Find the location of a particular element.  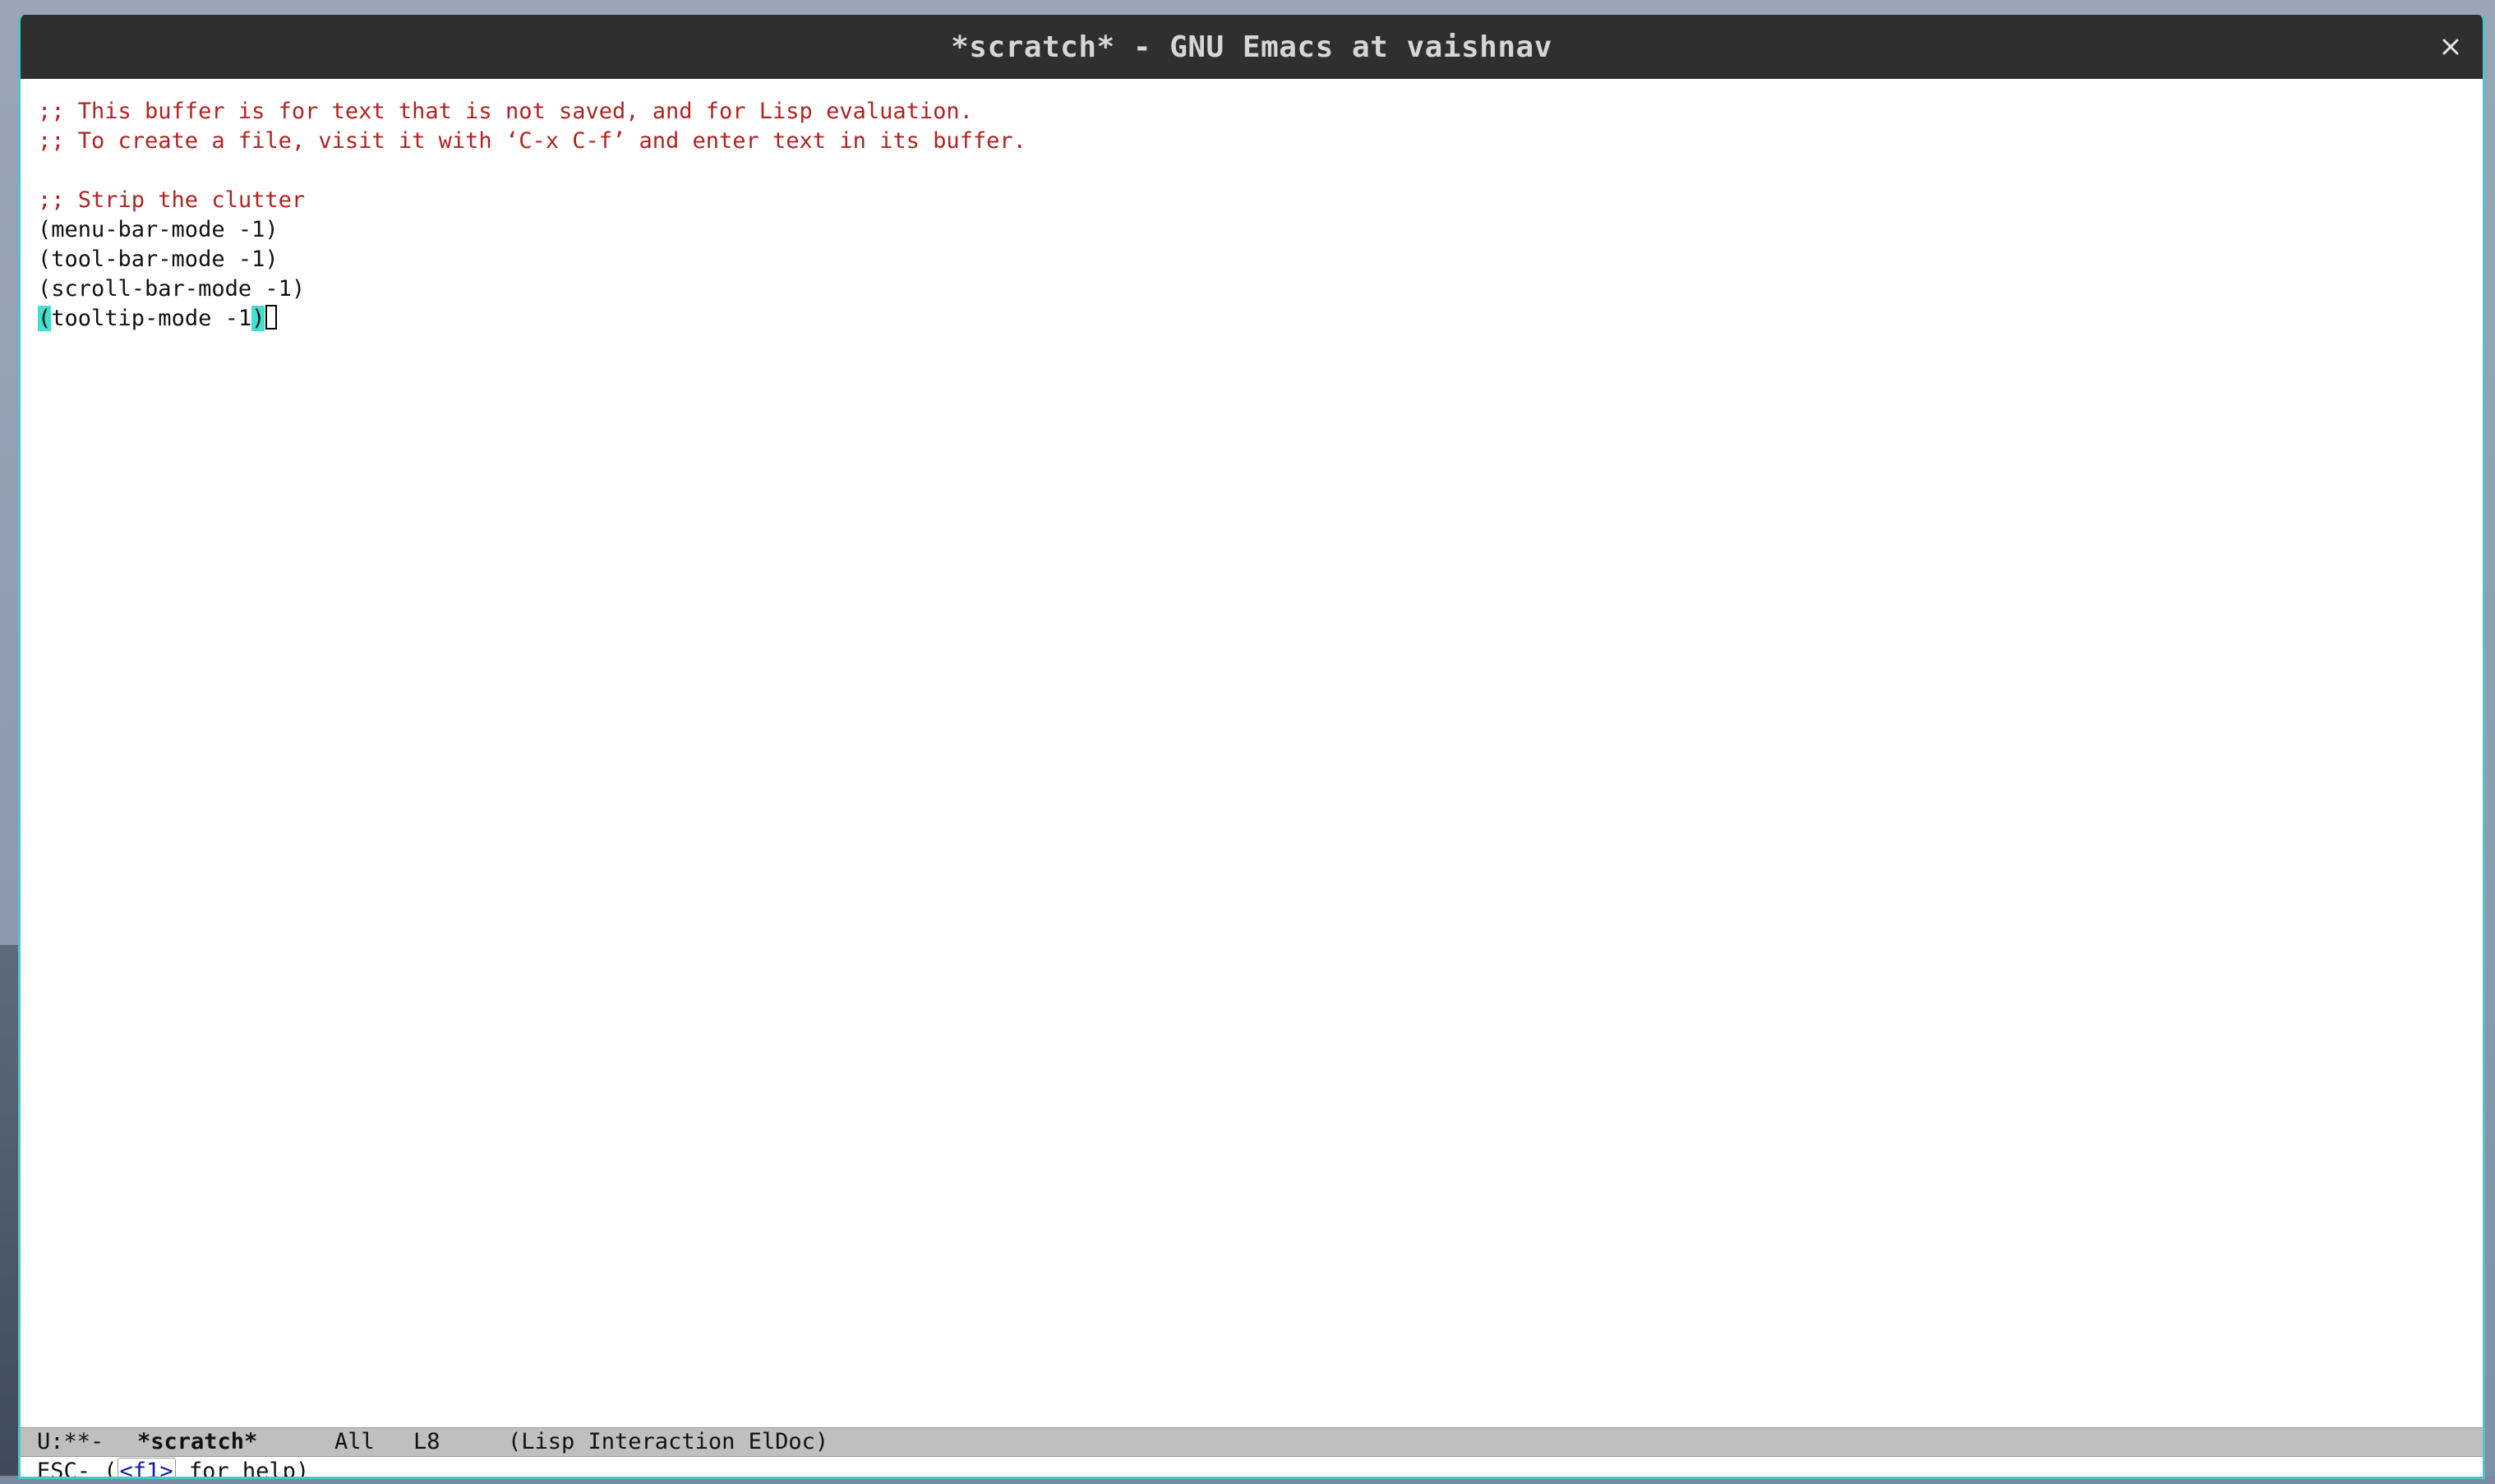

modeline-major-modes: (Lisp Interaction ElDoc) is located at coordinates (668, 1442).